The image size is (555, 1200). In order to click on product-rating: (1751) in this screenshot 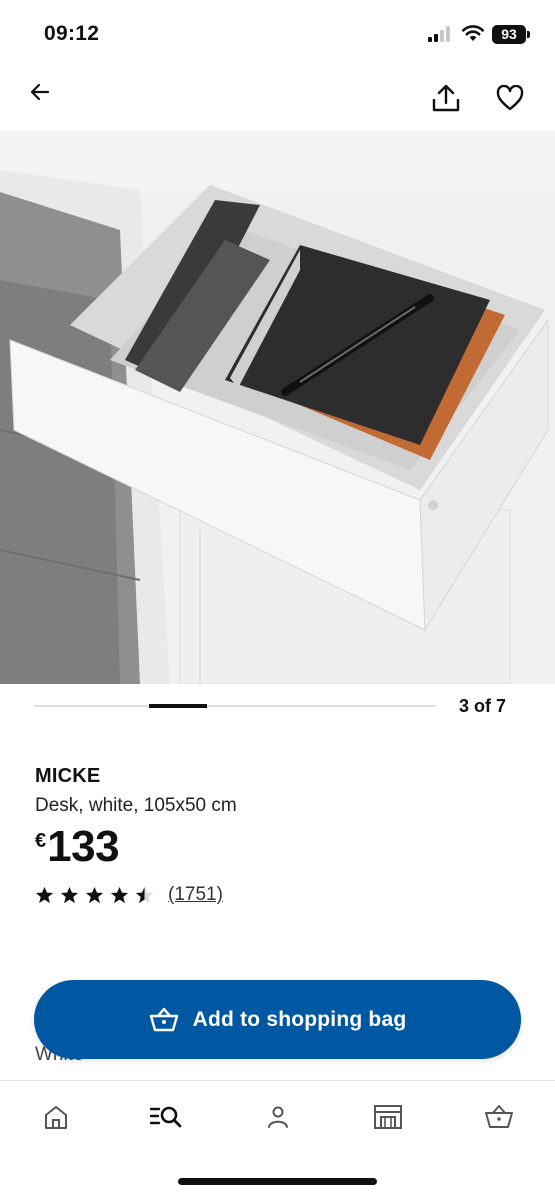, I will do `click(129, 895)`.